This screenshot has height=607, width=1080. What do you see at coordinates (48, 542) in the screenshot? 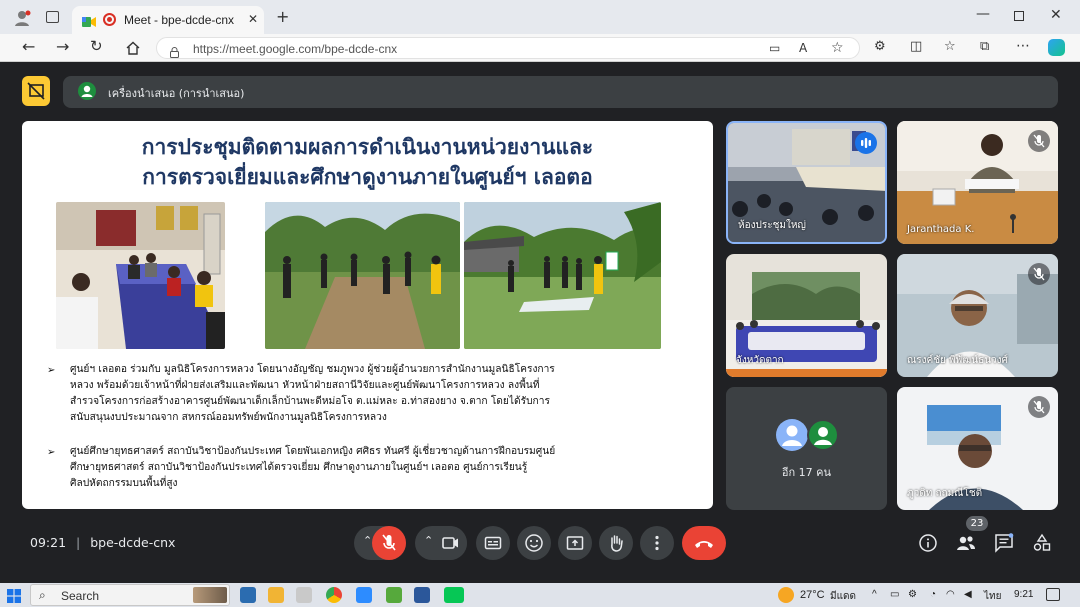
I see `meeting-time: 09:21` at bounding box center [48, 542].